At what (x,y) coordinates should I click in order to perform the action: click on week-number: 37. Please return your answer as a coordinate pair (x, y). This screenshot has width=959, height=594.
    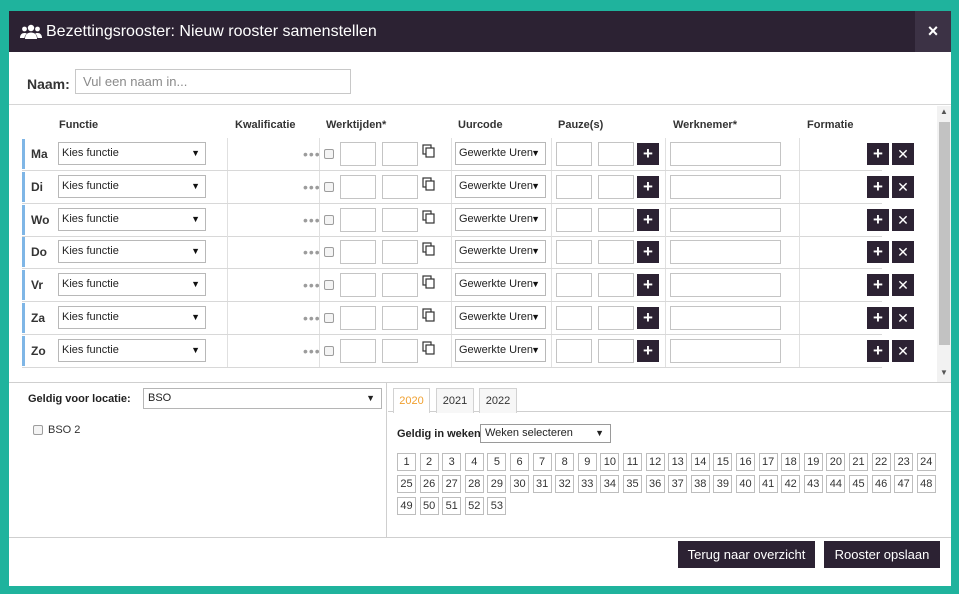
    Looking at the image, I should click on (678, 484).